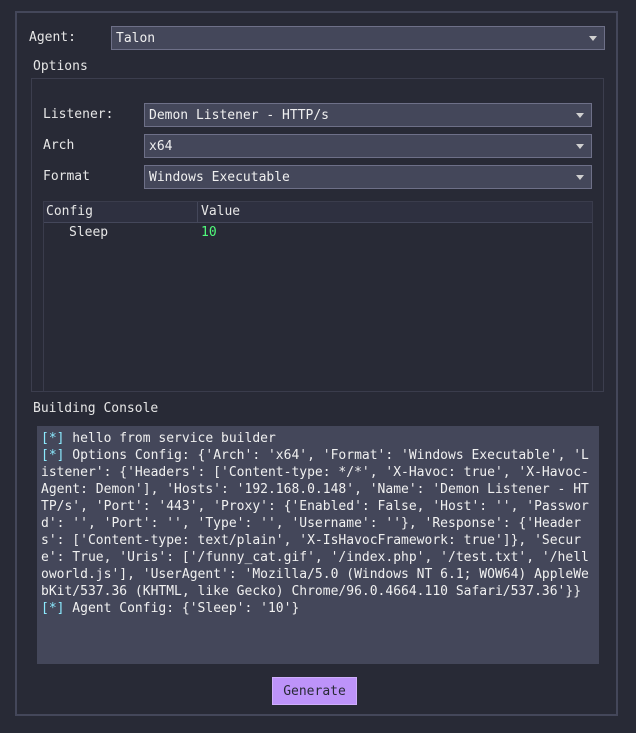 This screenshot has width=636, height=733. What do you see at coordinates (368, 177) in the screenshot?
I see `format-select: Windows Executable` at bounding box center [368, 177].